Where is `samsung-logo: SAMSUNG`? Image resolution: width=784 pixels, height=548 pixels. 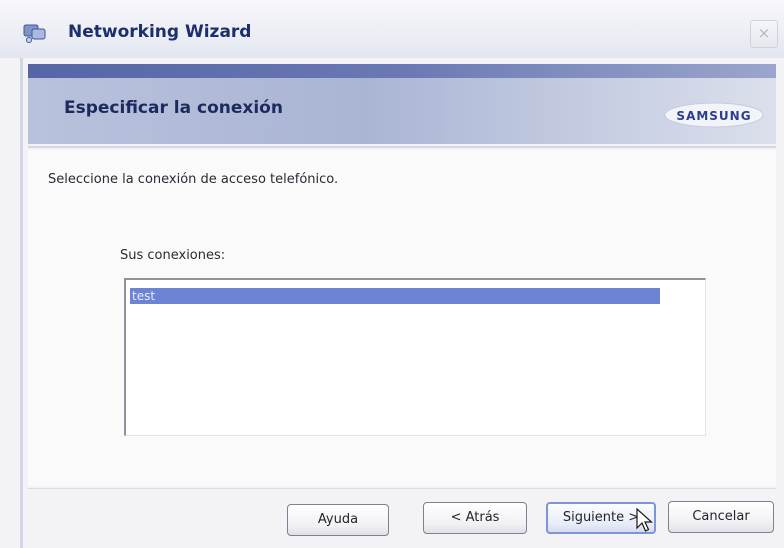
samsung-logo: SAMSUNG is located at coordinates (714, 115).